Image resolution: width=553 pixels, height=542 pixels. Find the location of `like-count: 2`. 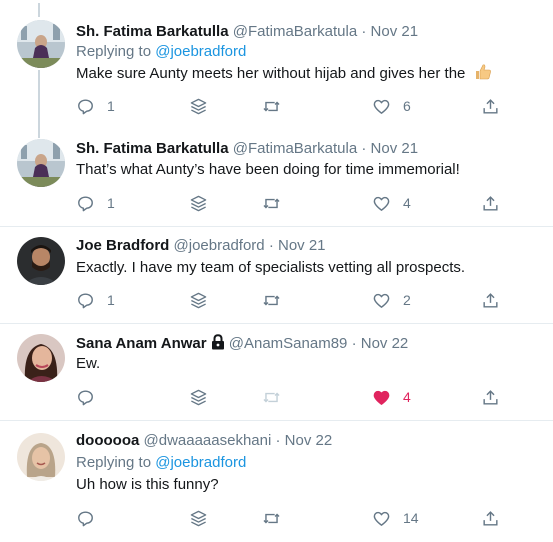

like-count: 2 is located at coordinates (407, 300).